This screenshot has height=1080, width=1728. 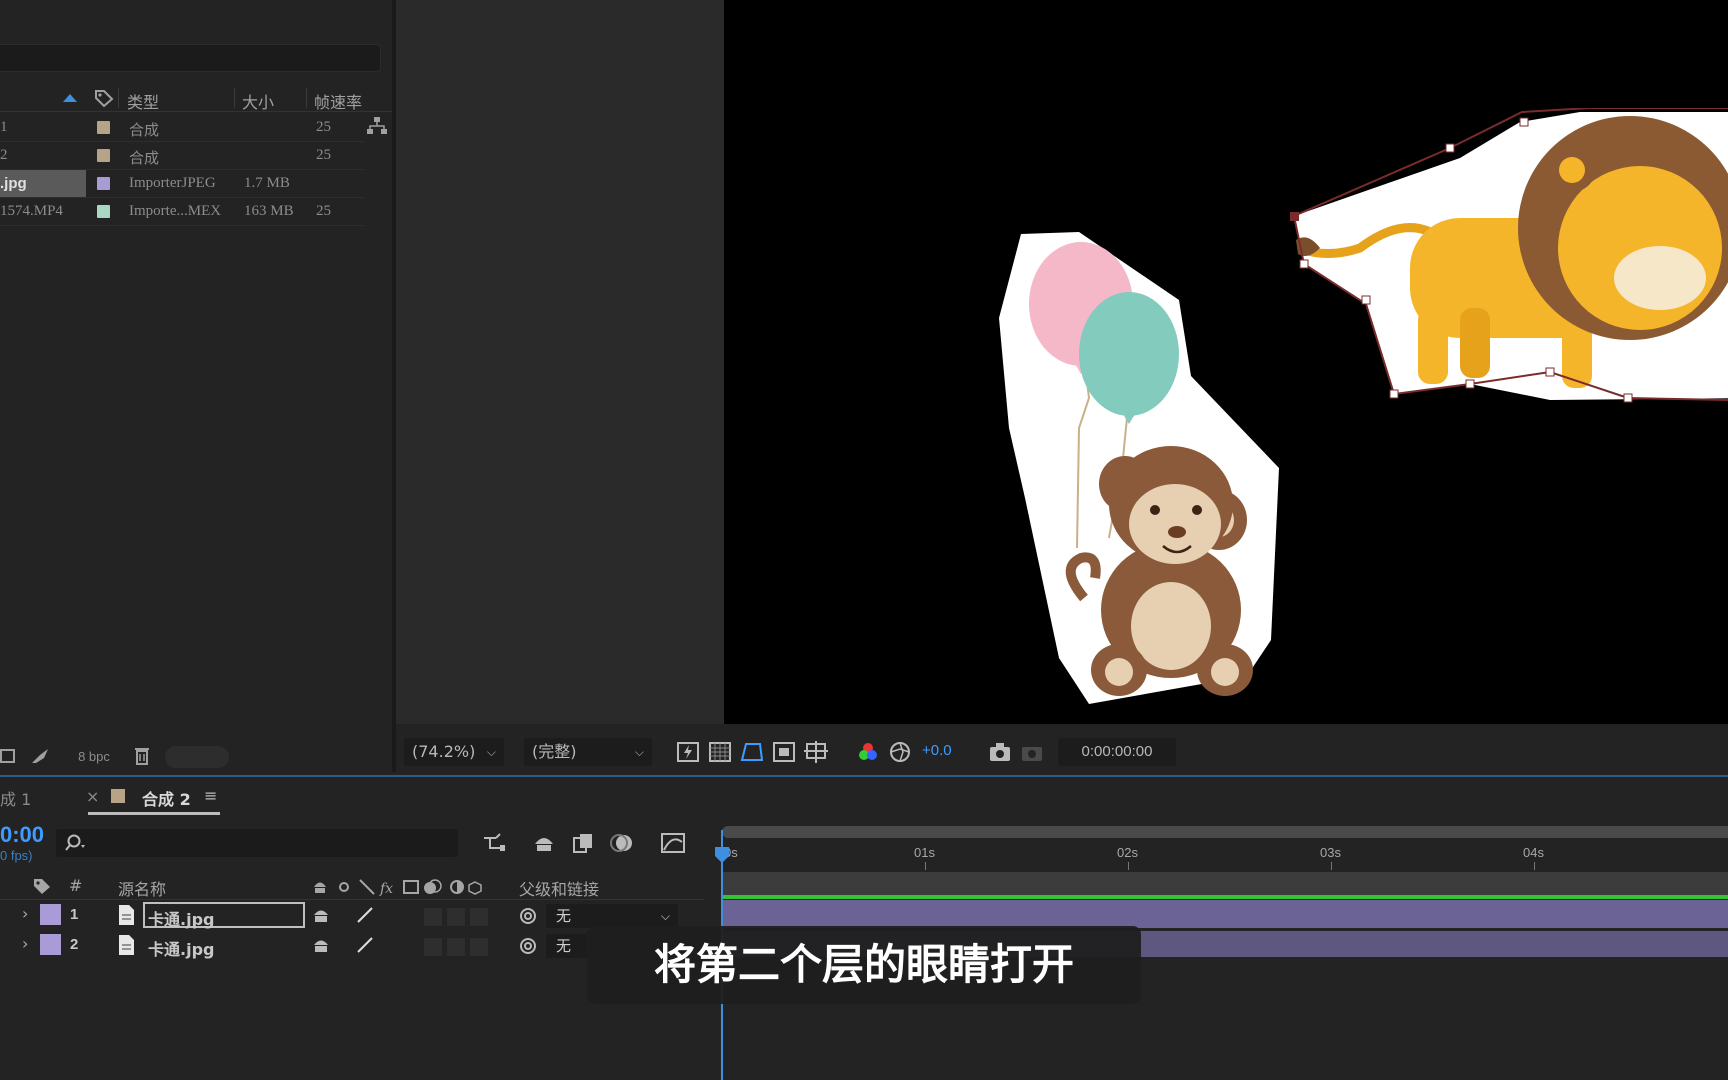 What do you see at coordinates (94, 757) in the screenshot?
I see `bit-depth-button: 8 bpc` at bounding box center [94, 757].